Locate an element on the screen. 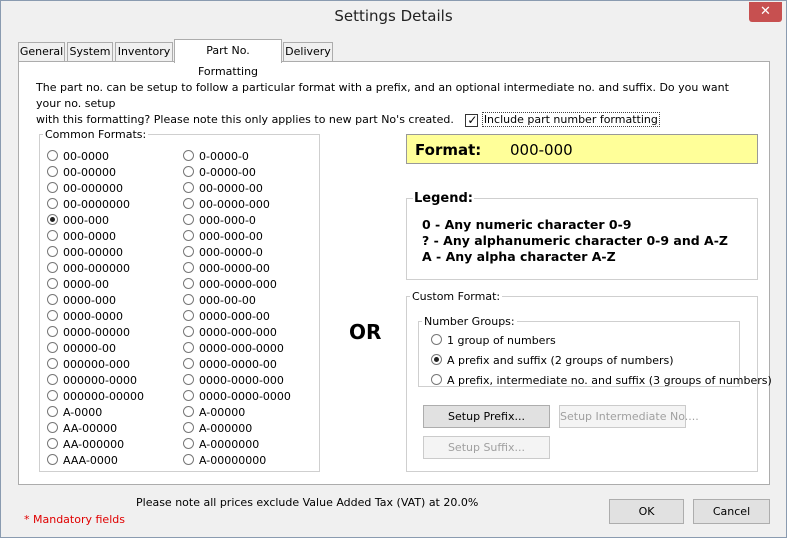 This screenshot has width=787, height=538. include-formatting-checkbox-wrap: Include part number formatting is located at coordinates (562, 120).